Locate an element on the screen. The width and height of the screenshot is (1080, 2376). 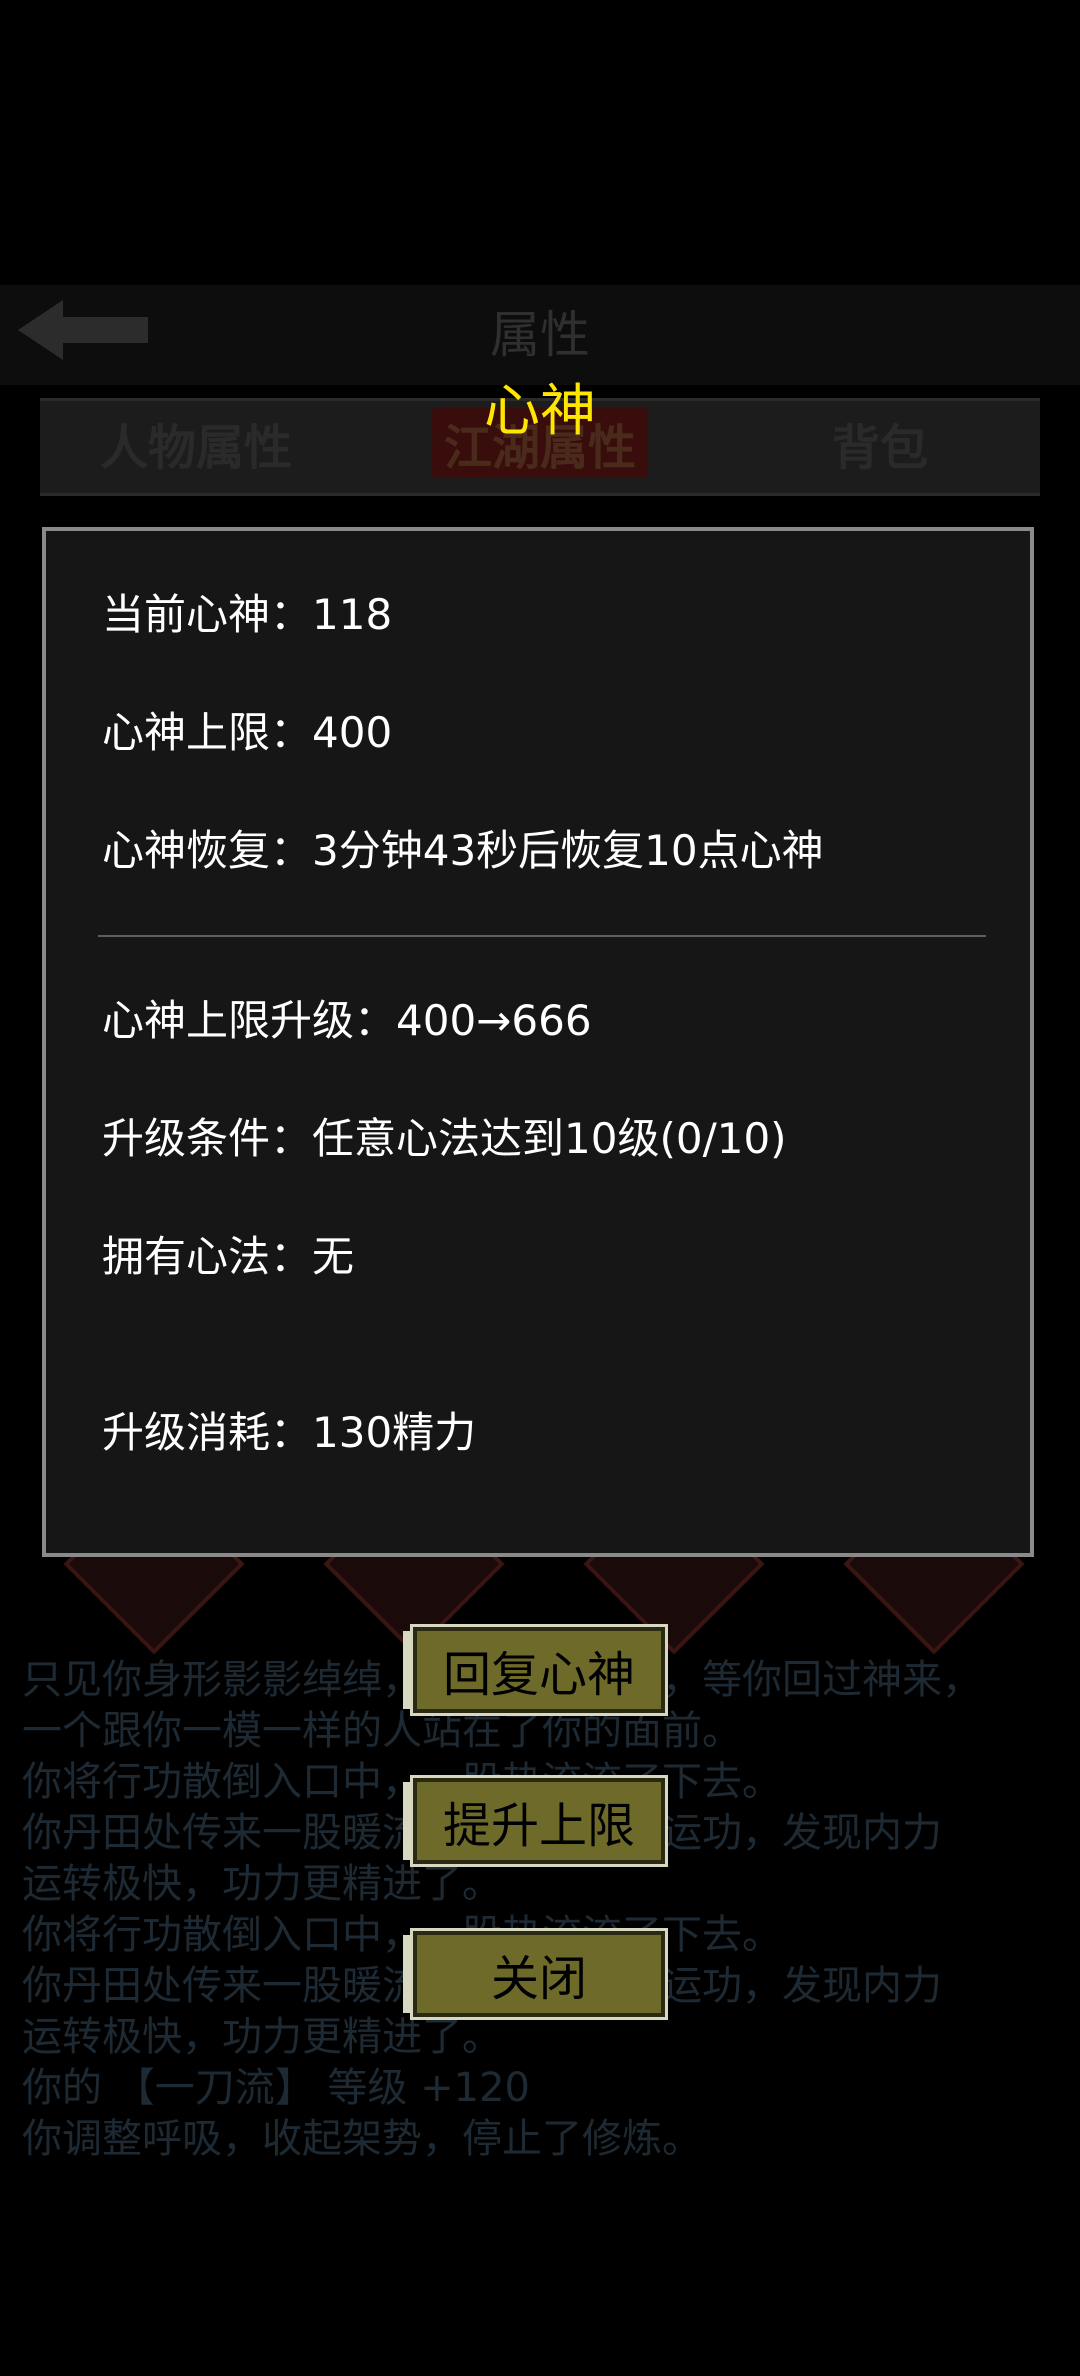
button-label: 回复心神 is located at coordinates (538, 1675).